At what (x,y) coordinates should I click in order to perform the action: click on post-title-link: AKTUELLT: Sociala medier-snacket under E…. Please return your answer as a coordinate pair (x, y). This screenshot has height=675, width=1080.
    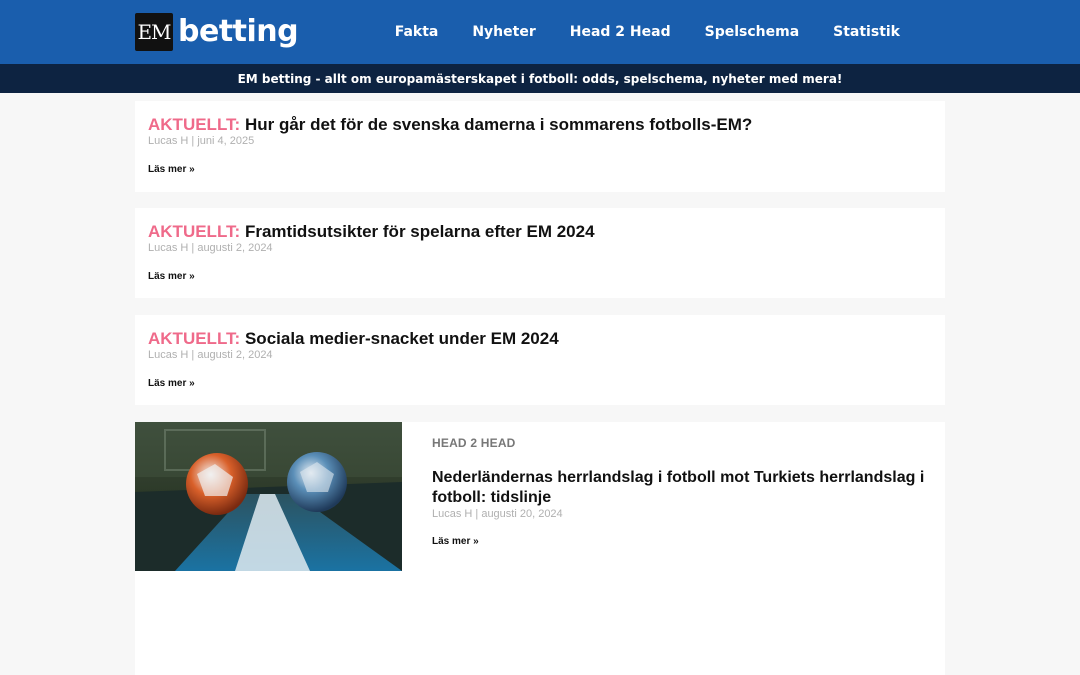
    Looking at the image, I should click on (353, 339).